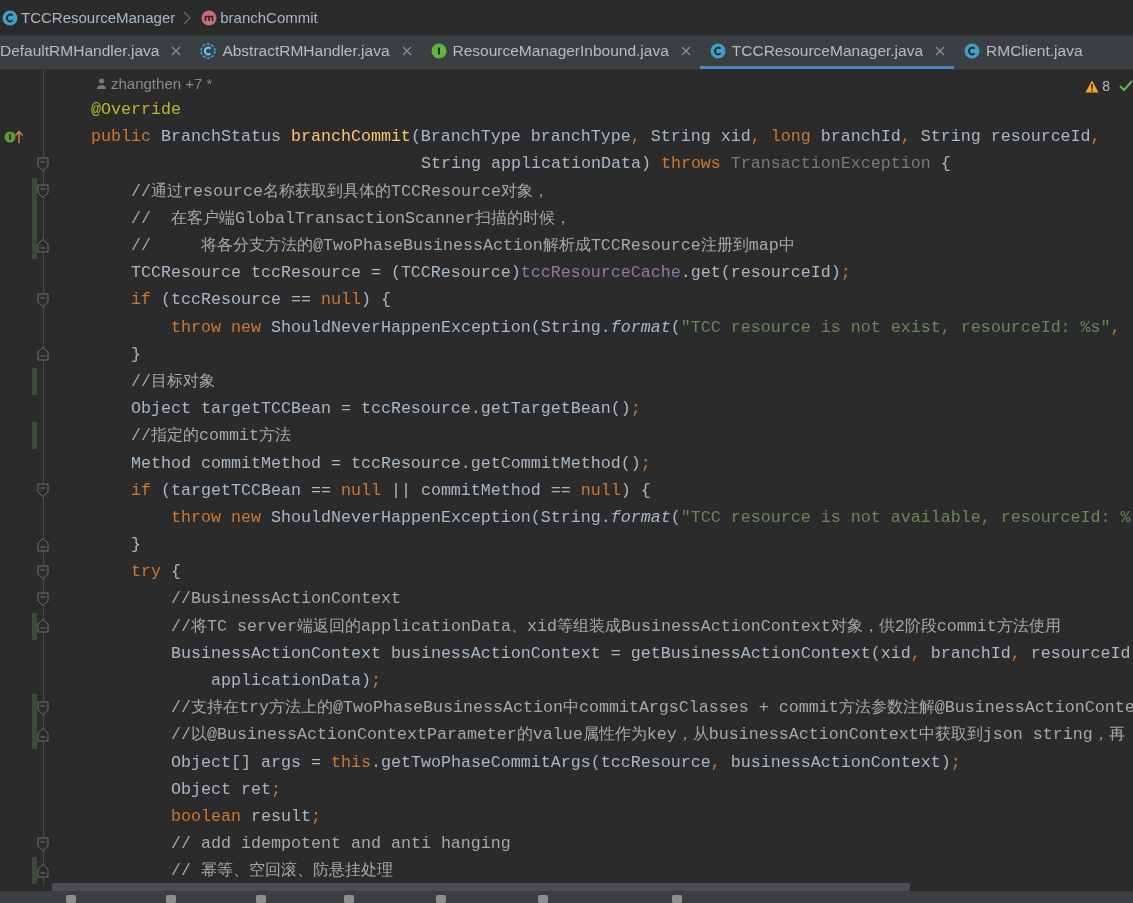  I want to click on abstract-class-icon, so click(208, 51).